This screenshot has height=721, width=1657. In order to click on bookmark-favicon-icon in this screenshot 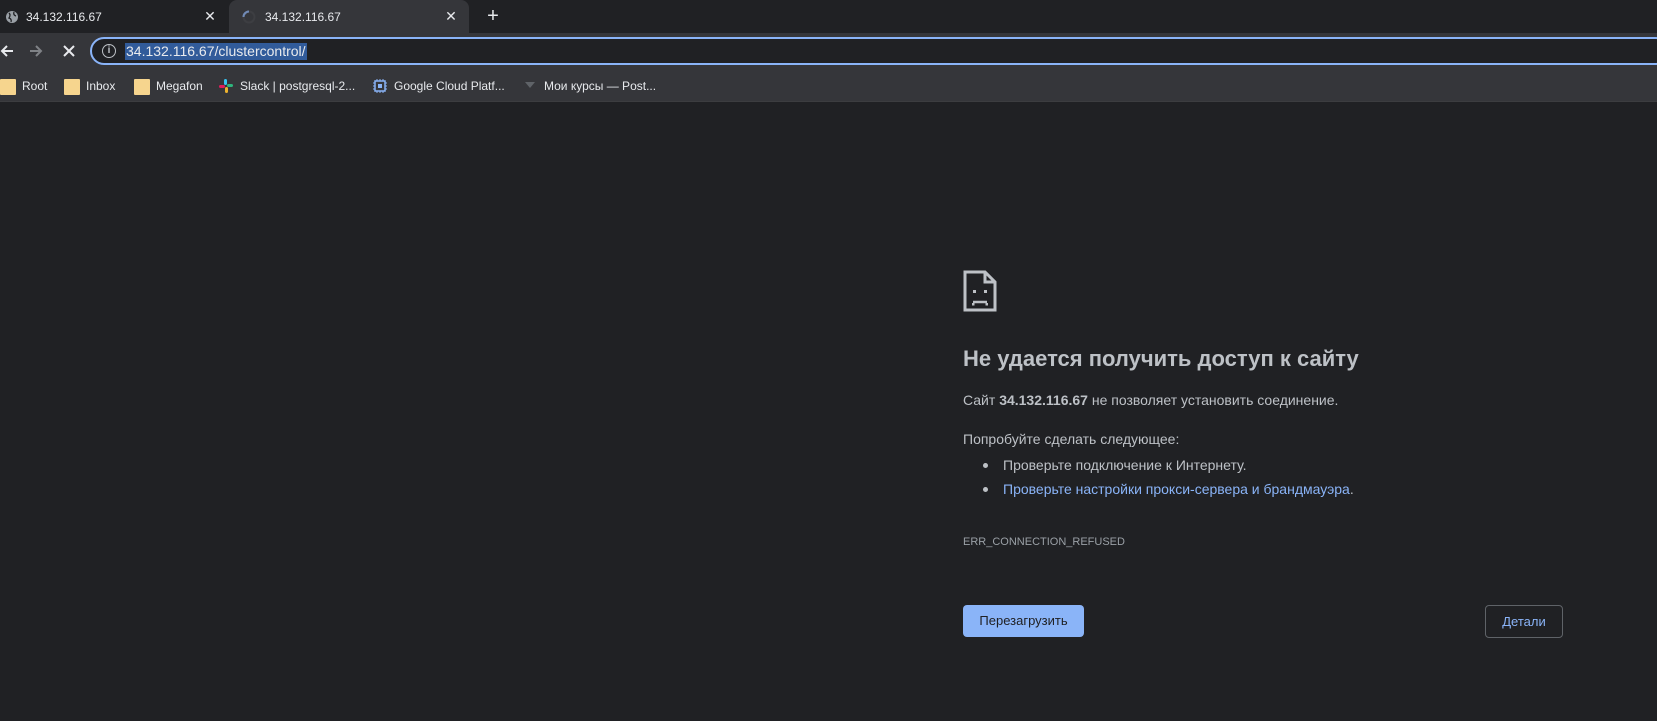, I will do `click(530, 84)`.